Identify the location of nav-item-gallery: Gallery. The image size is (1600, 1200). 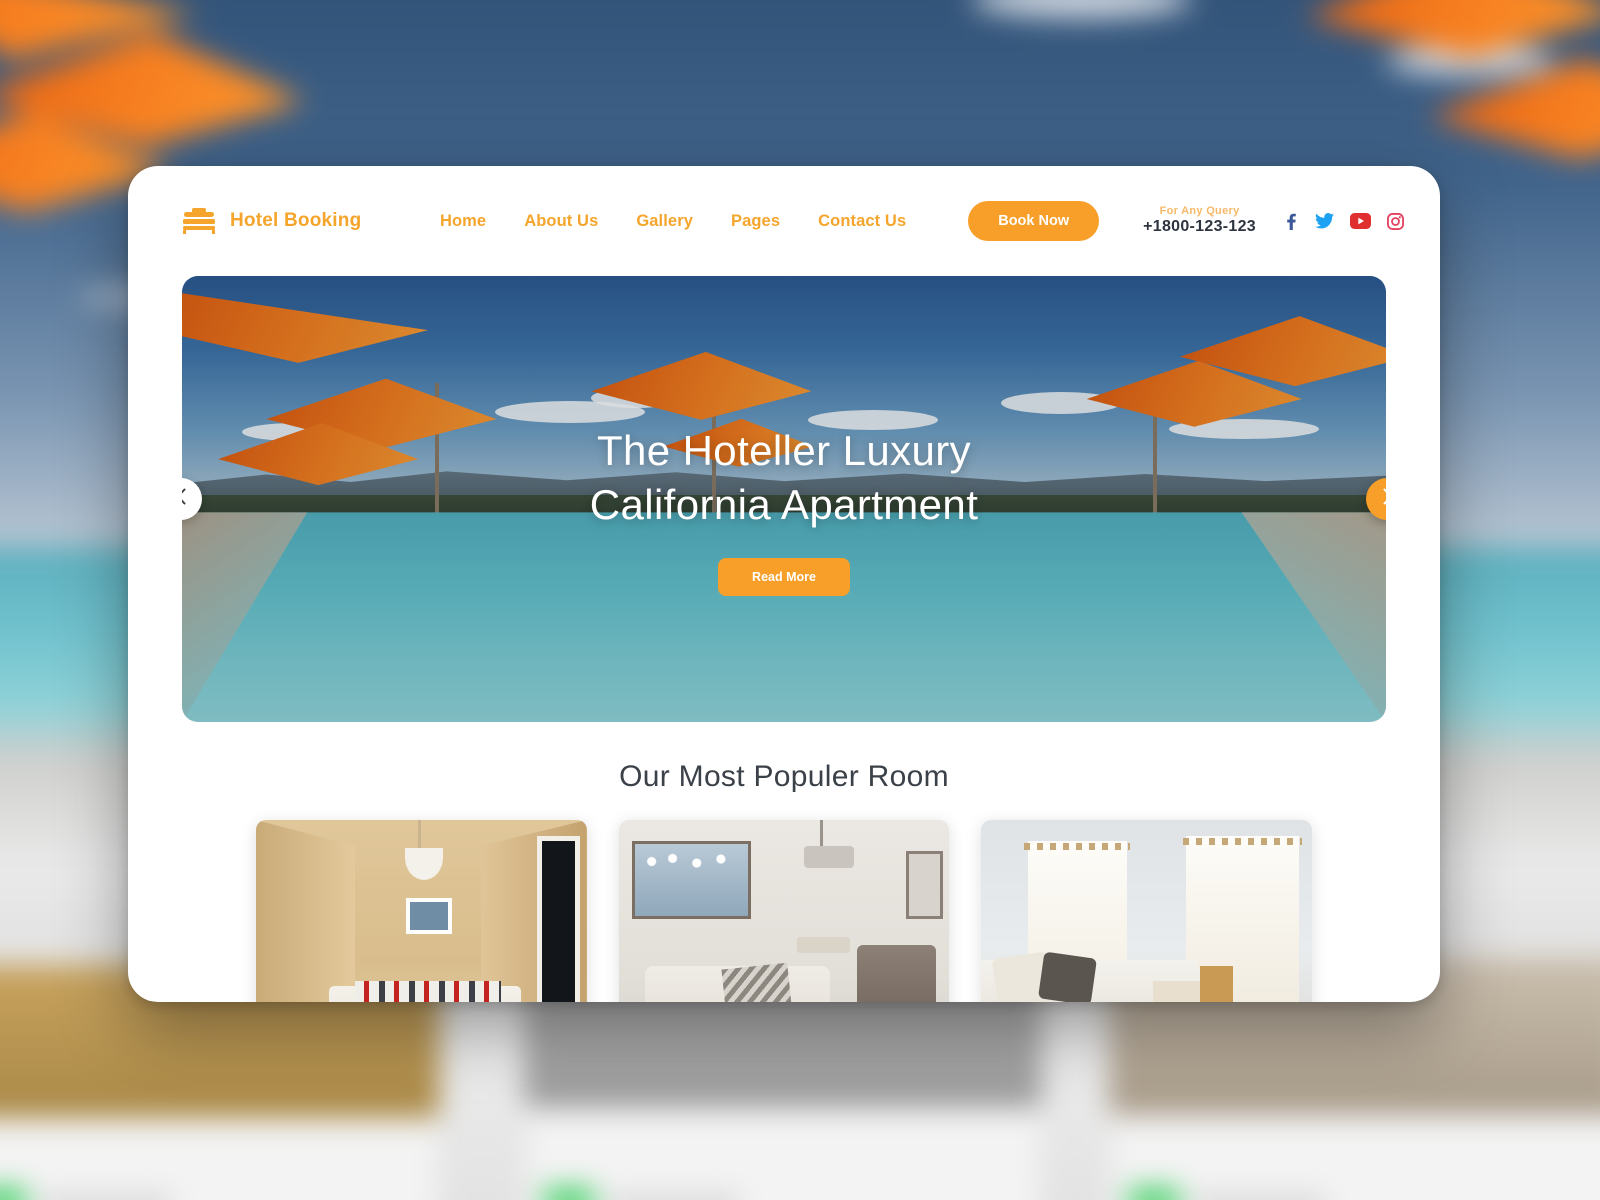
(664, 221).